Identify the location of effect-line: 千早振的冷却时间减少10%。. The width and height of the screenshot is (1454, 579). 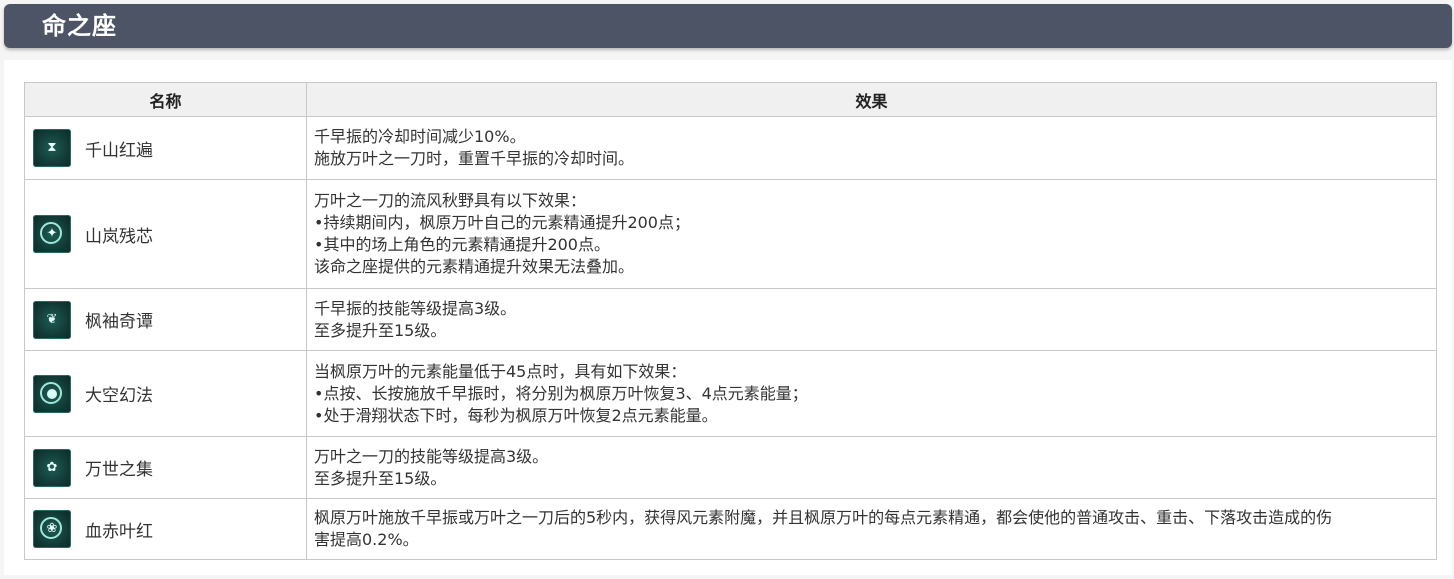
(420, 136).